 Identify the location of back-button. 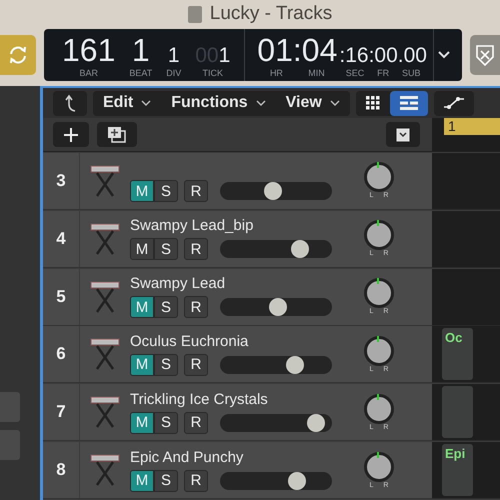
(70, 103).